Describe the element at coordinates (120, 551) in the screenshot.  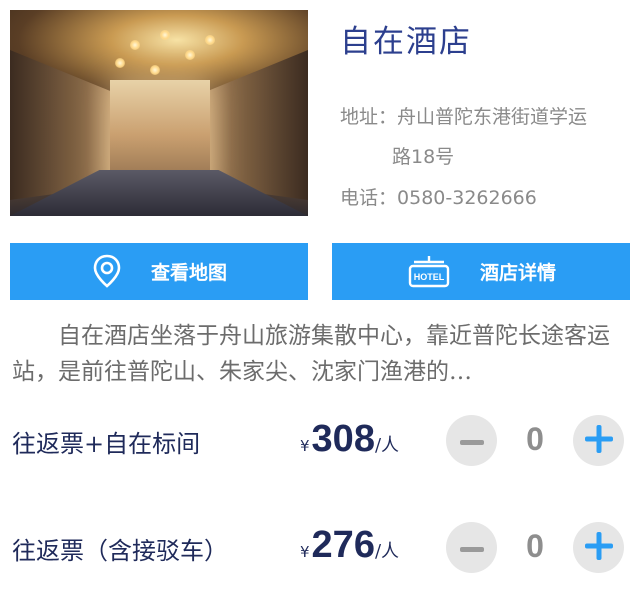
I see `ticket-name: 往返票（含接驳车）` at that location.